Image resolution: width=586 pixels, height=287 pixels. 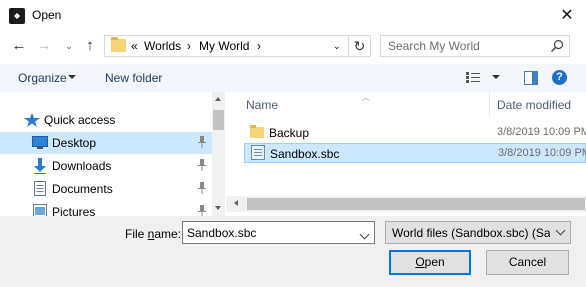 I want to click on breadcrumb-item: My World, so click(x=224, y=46).